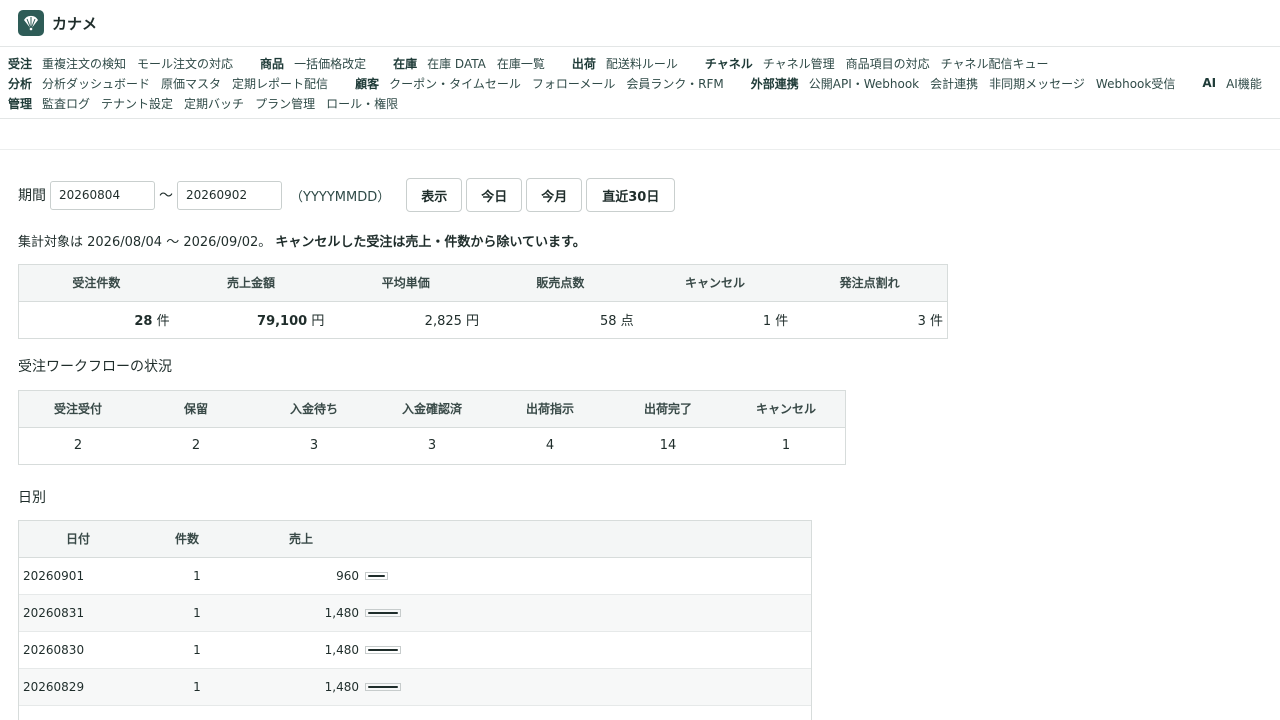 This screenshot has width=1280, height=720. I want to click on kpi-number: 58, so click(608, 322).